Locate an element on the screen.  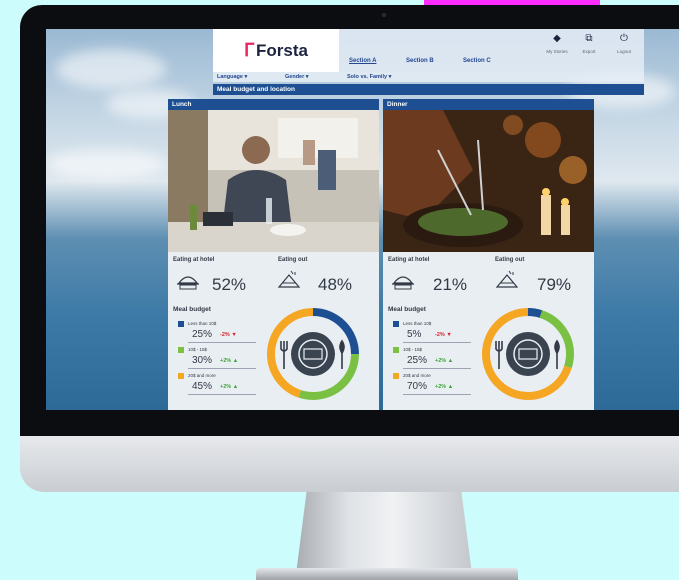
logout-button: ⏻ Logout is located at coordinates (624, 43).